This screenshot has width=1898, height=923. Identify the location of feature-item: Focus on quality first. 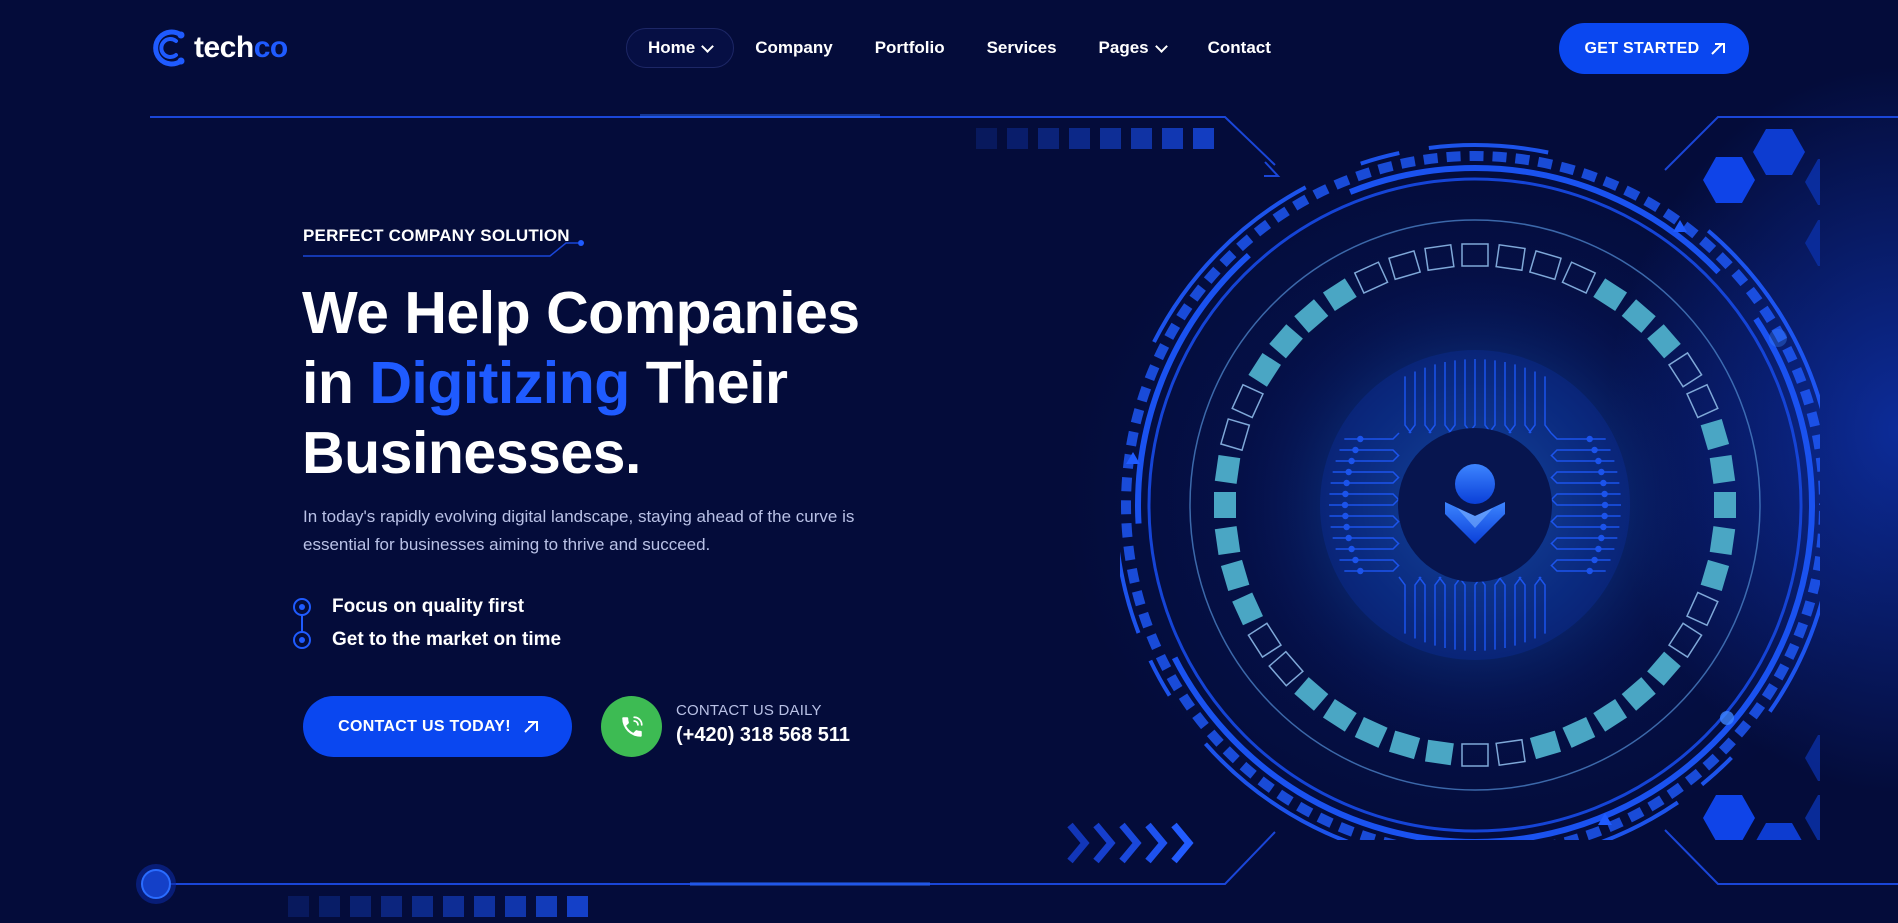
(427, 606).